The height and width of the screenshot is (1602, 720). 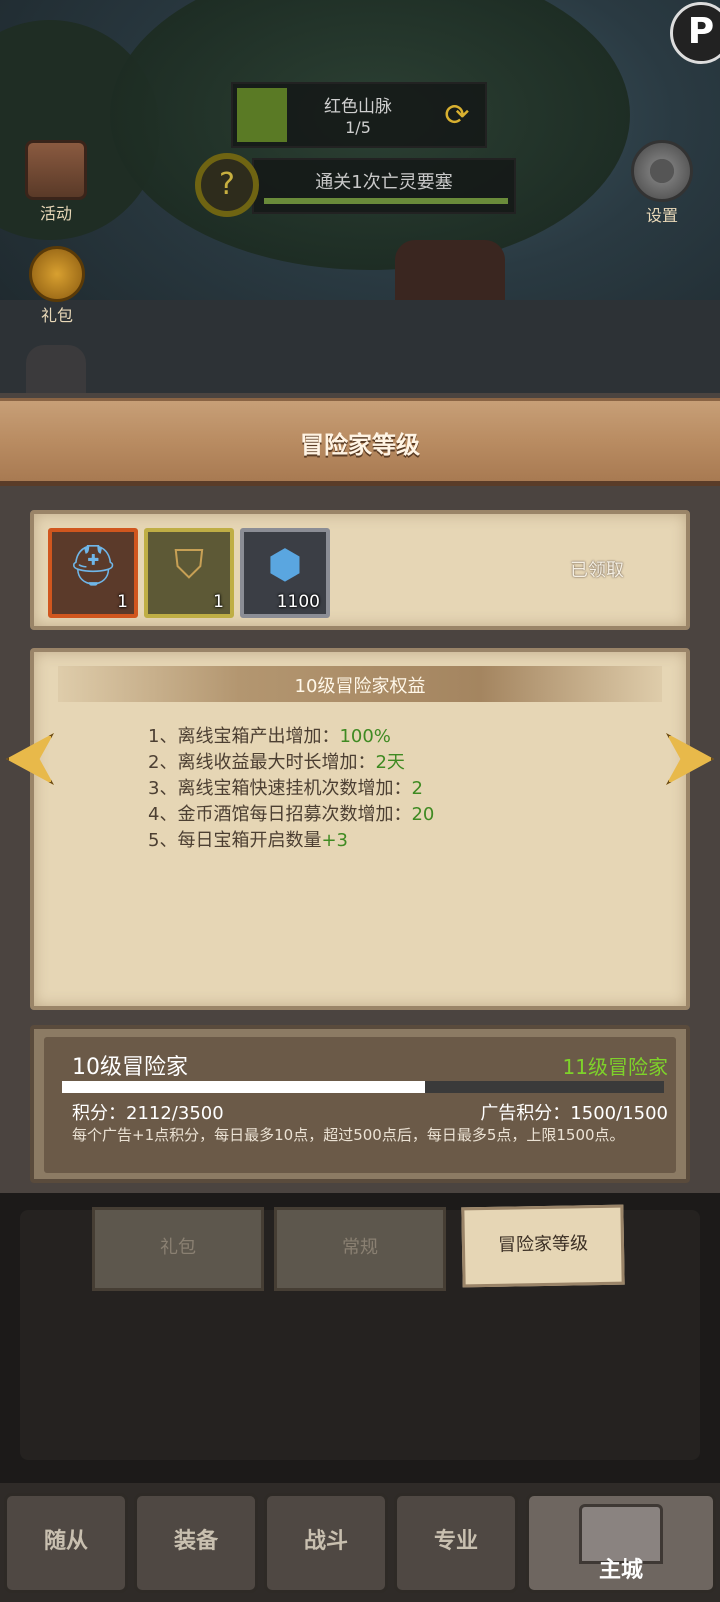 What do you see at coordinates (358, 127) in the screenshot?
I see `region-progress: 1/5` at bounding box center [358, 127].